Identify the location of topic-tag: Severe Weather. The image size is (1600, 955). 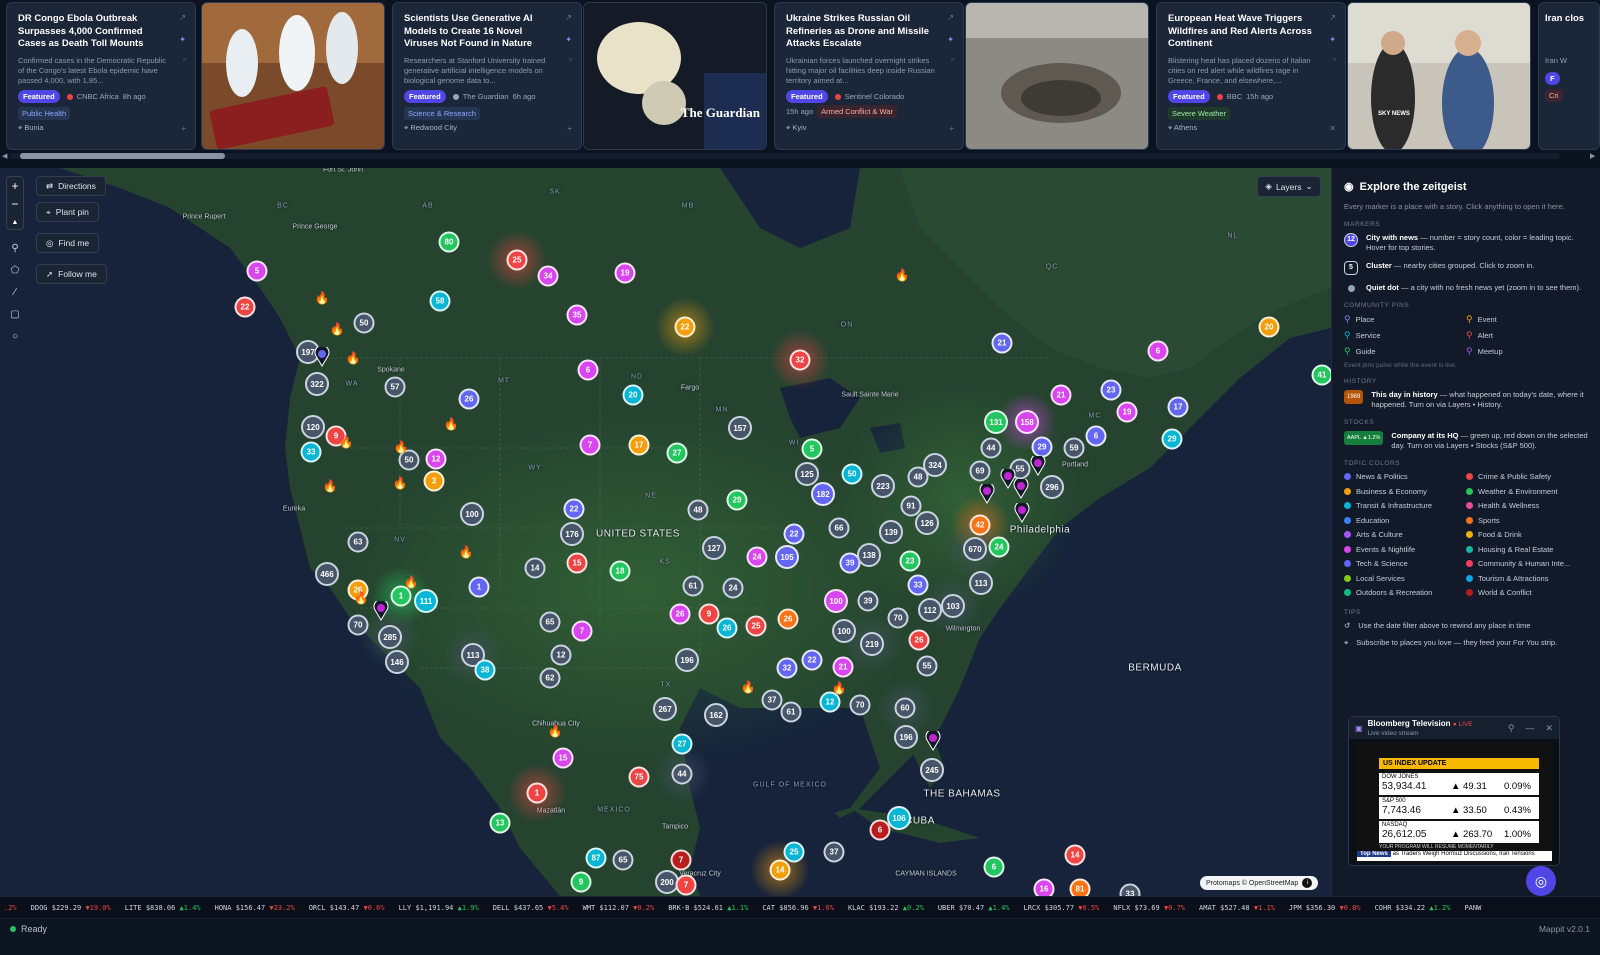
(1199, 113).